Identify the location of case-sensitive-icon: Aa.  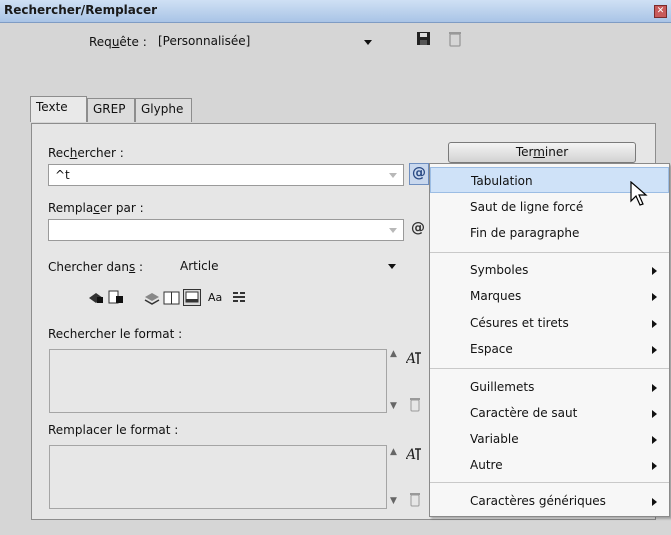
(215, 297).